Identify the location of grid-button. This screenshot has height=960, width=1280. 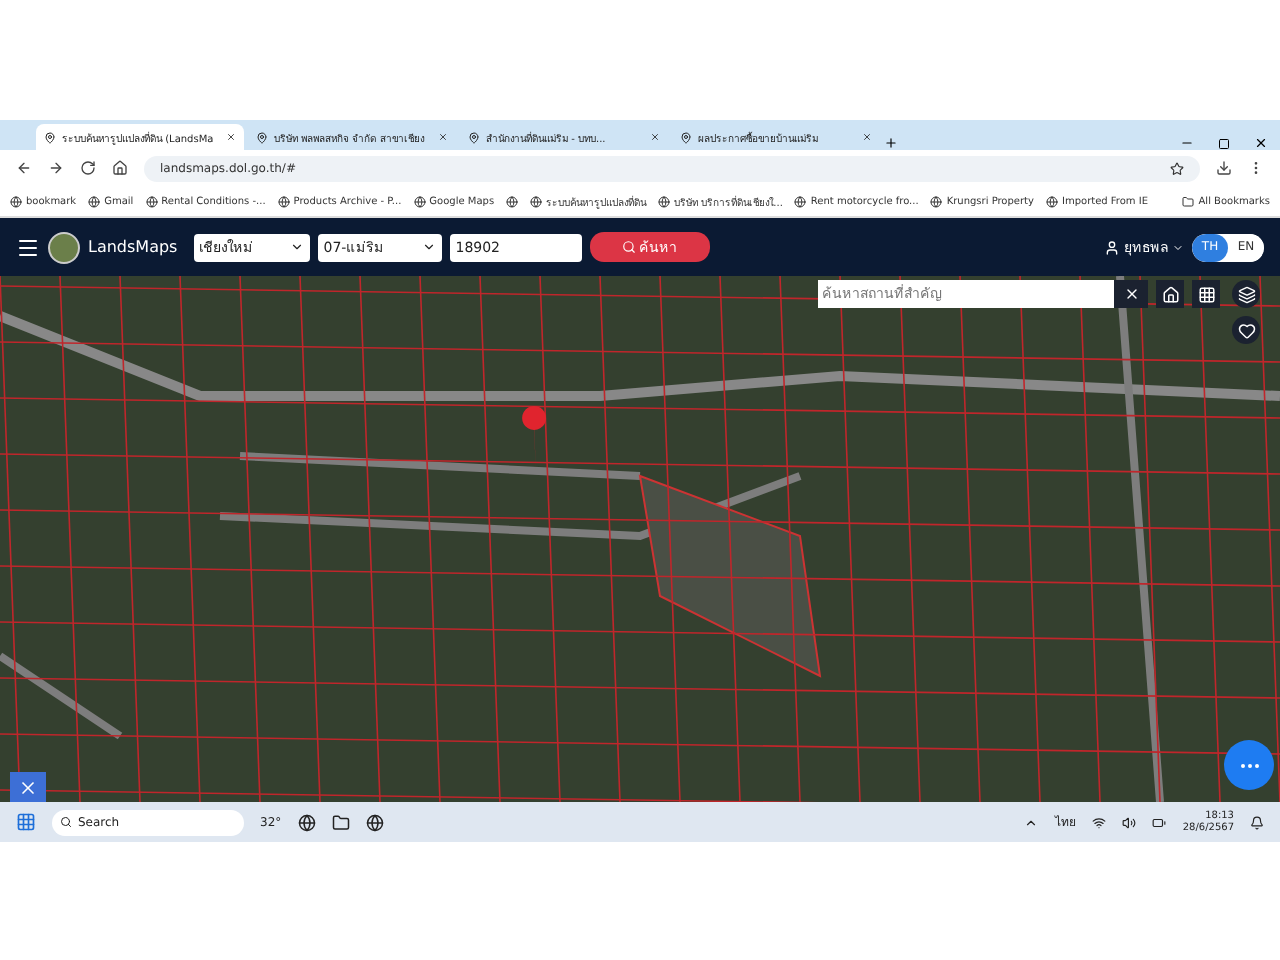
(1206, 294).